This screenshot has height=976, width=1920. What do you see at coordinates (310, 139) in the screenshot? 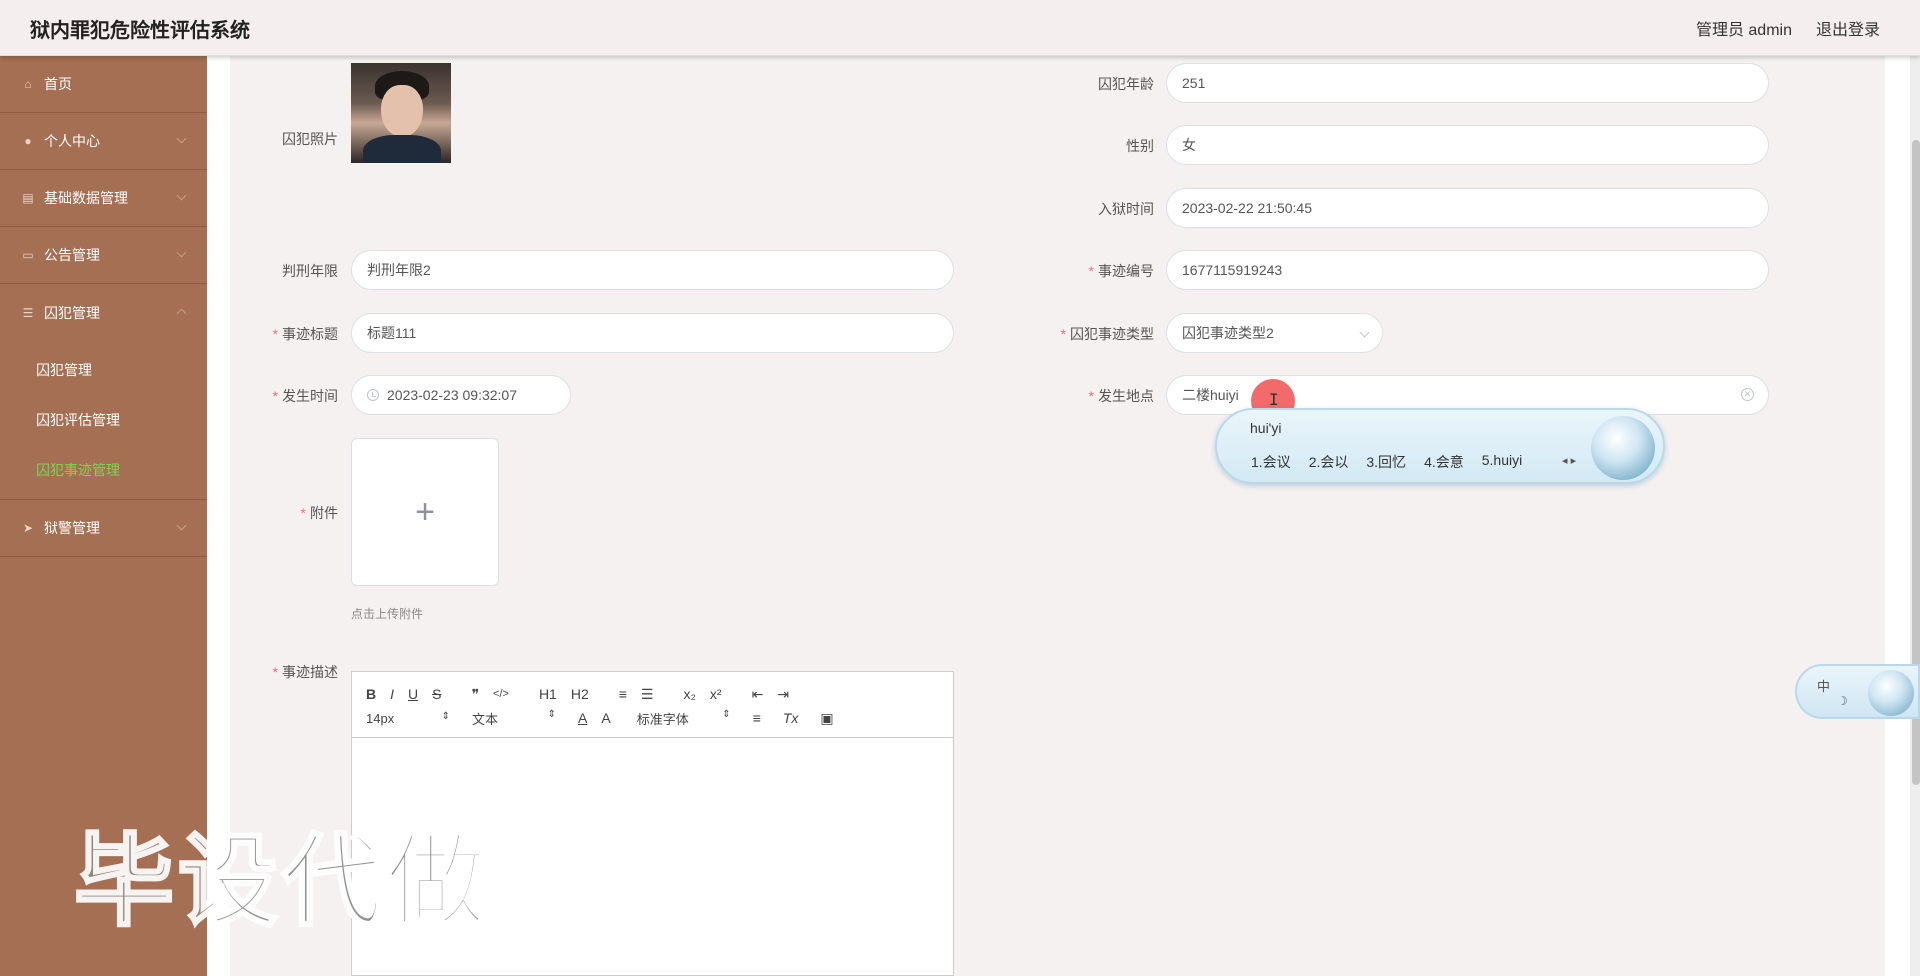
I see `photo-label: 囚犯照片` at bounding box center [310, 139].